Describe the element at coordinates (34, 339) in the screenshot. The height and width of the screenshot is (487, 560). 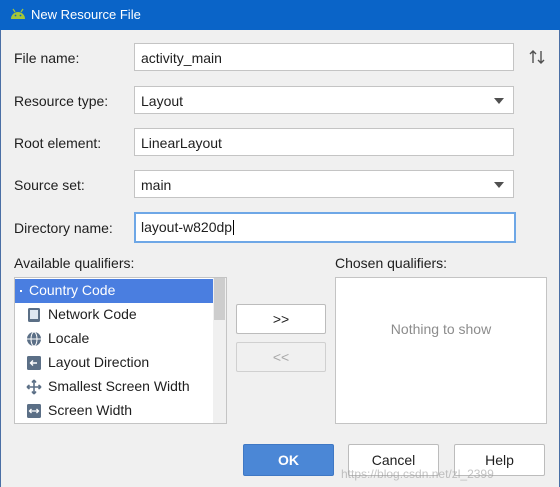
I see `globe-icon` at that location.